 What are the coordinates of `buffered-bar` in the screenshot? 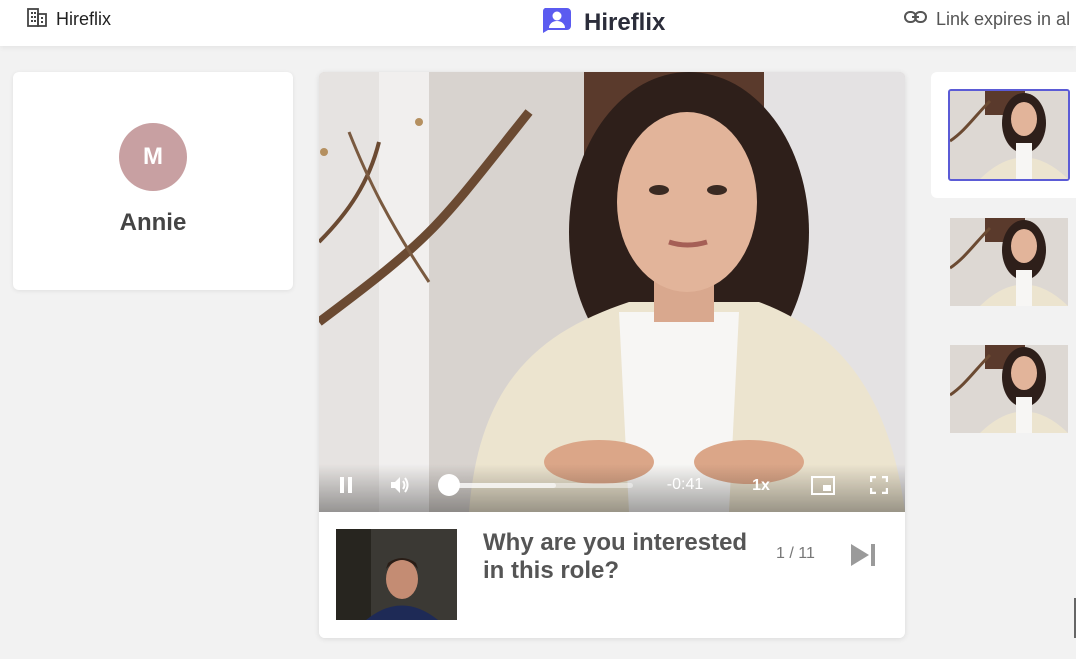 It's located at (502, 485).